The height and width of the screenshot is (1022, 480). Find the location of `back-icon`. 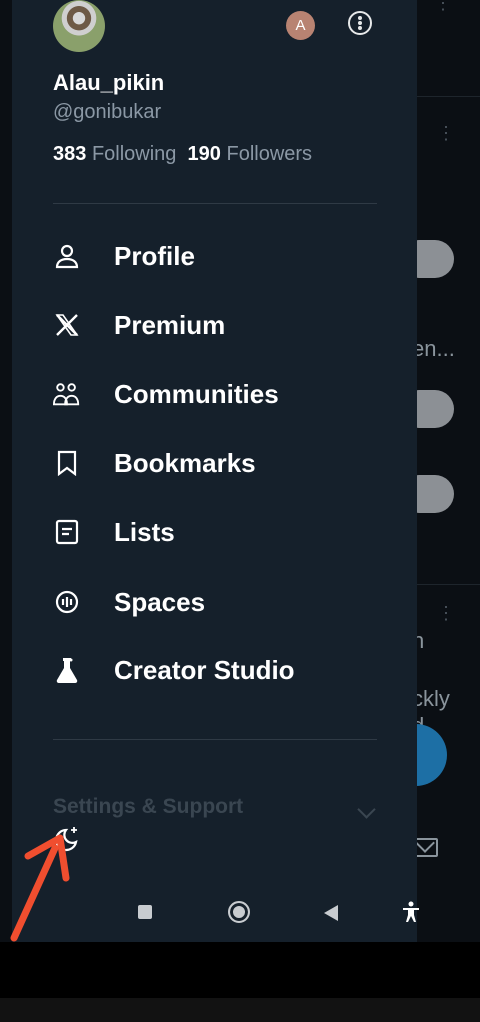

back-icon is located at coordinates (331, 913).